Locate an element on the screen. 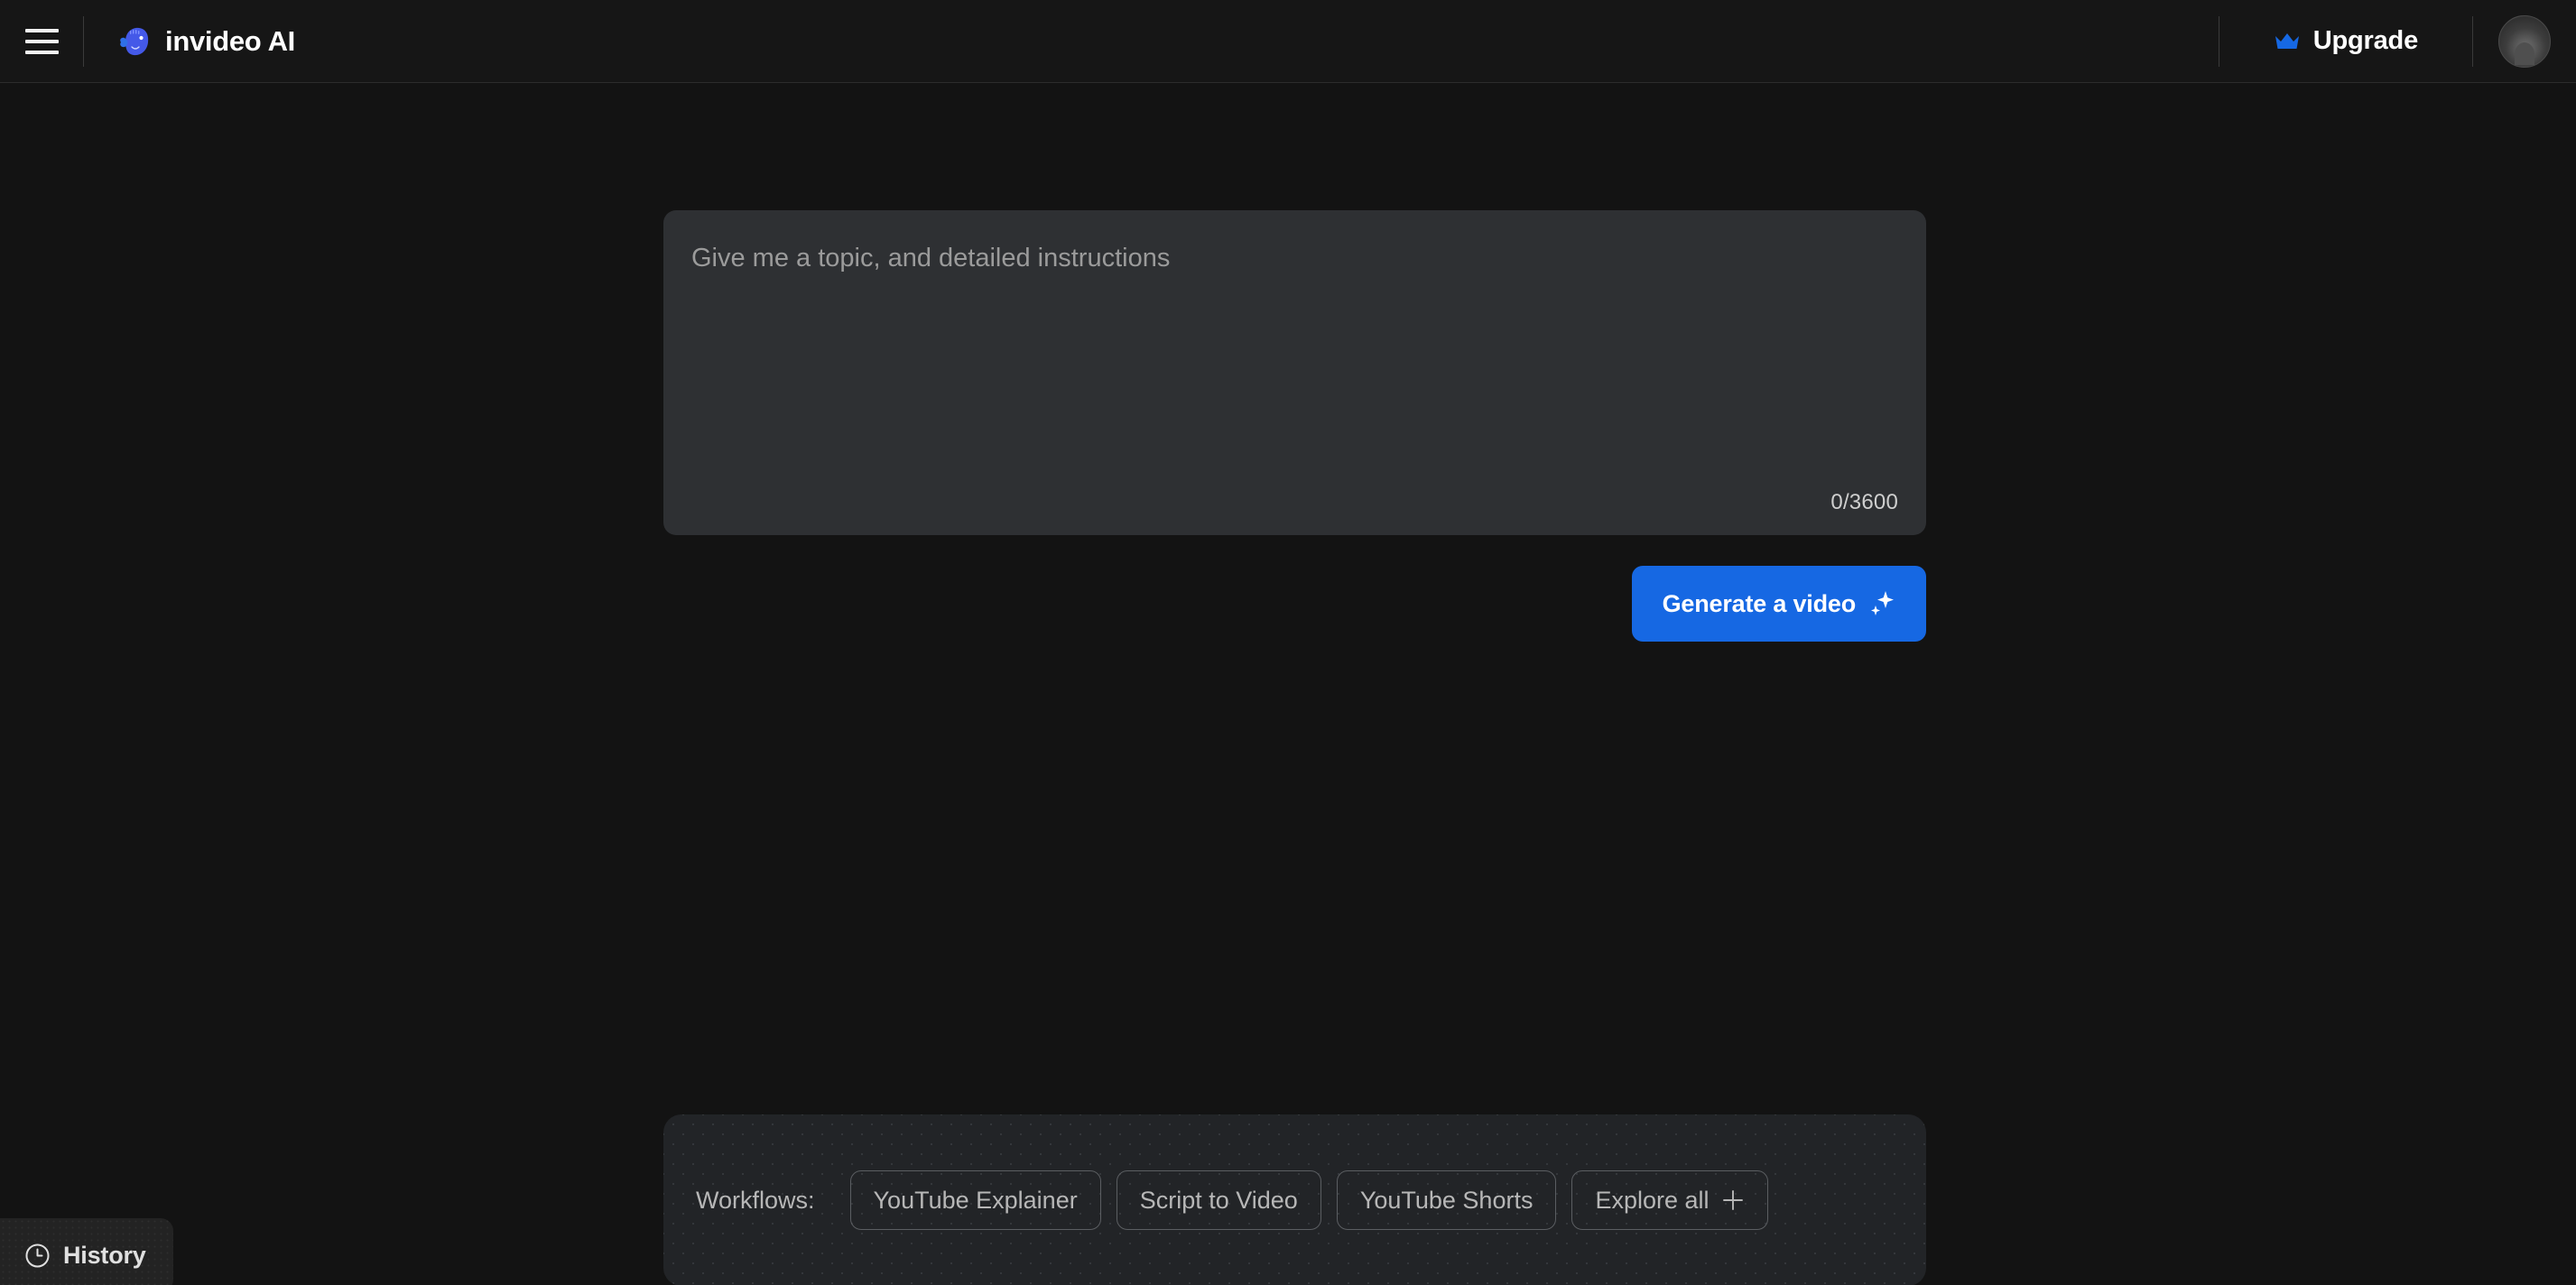 This screenshot has height=1285, width=2576. generate-video-label: Generate a video is located at coordinates (1759, 603).